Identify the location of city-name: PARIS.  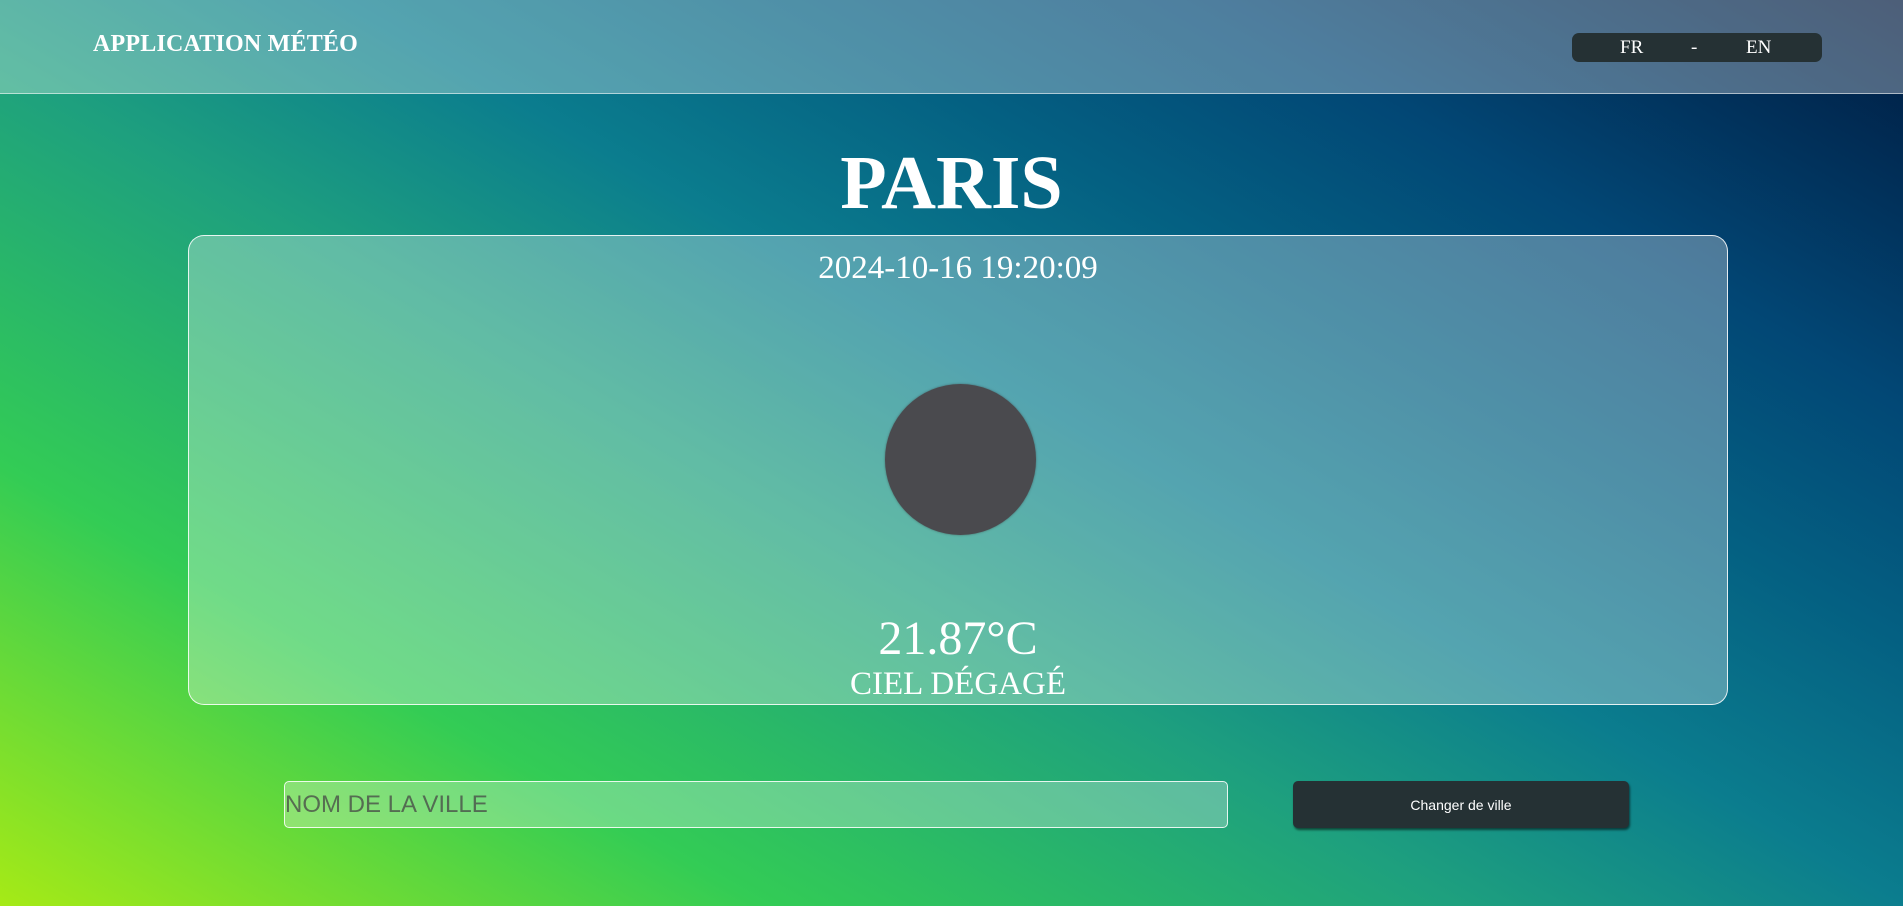
(951, 183).